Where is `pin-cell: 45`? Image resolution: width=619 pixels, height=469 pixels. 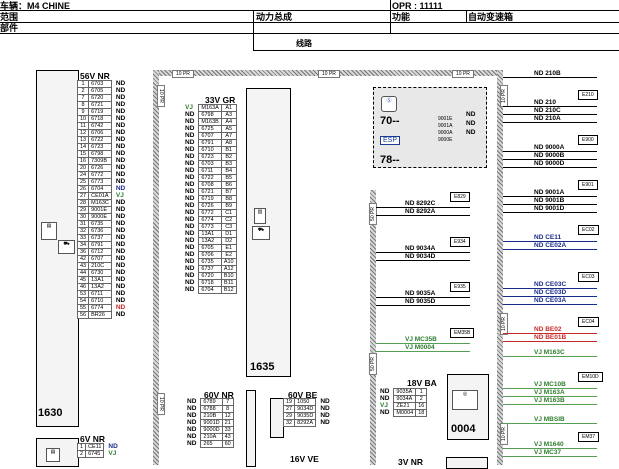
pin-cell: 45 is located at coordinates (83, 280).